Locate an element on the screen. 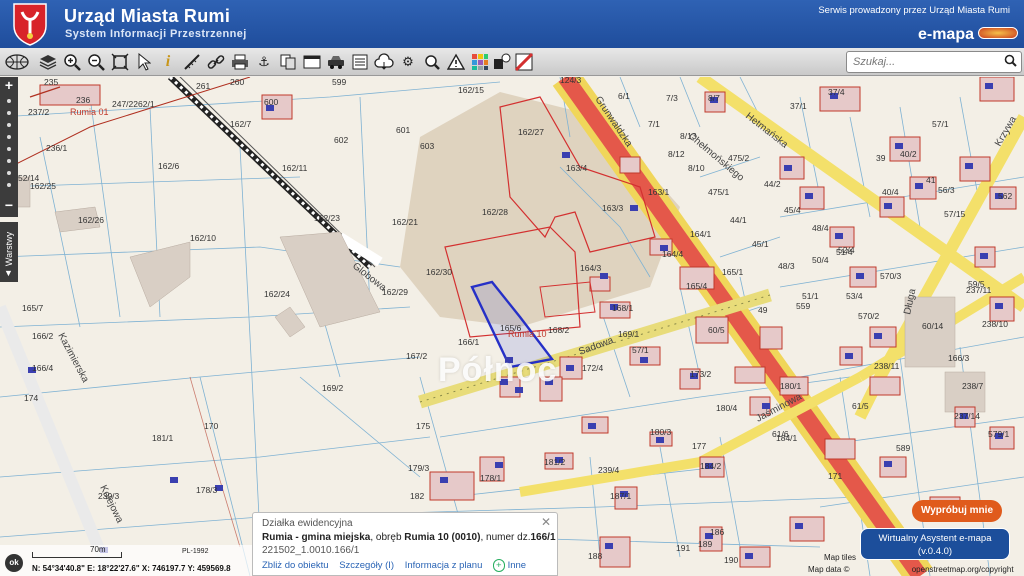 The image size is (1024, 576). plot-number-label: 45/1 is located at coordinates (760, 244).